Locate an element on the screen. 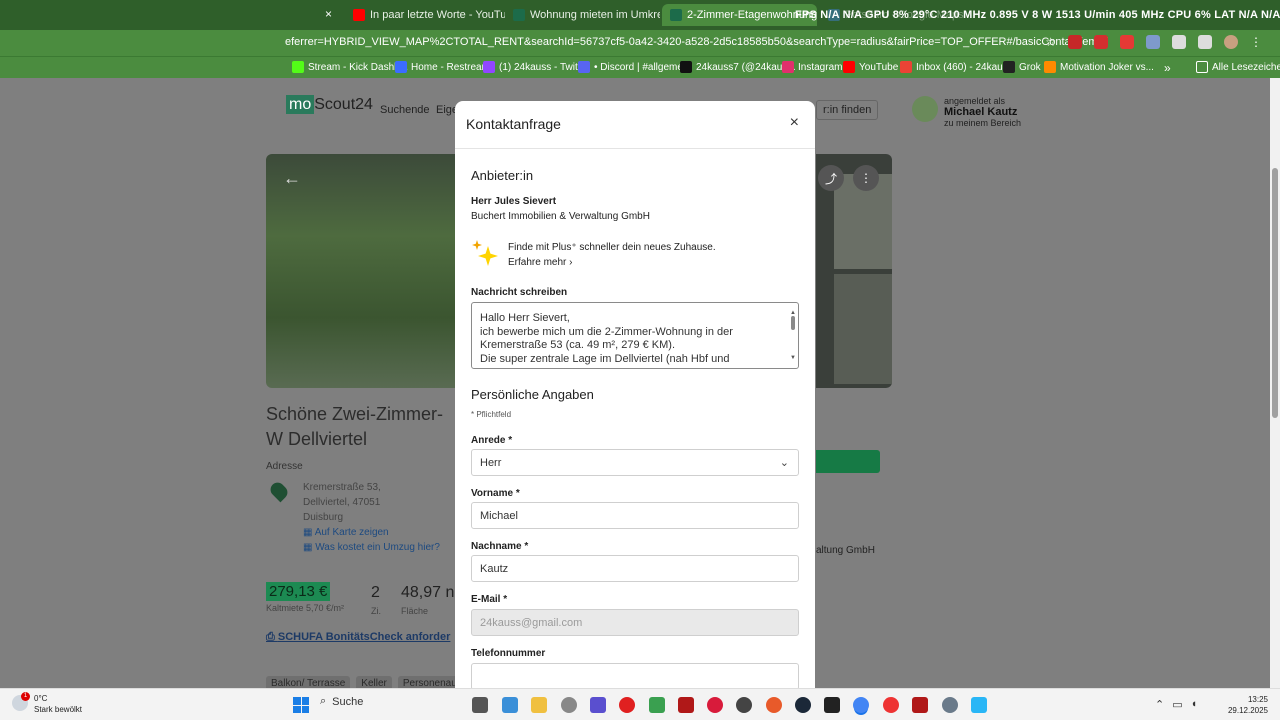 This screenshot has width=1280, height=720. email-input: 24kauss@gmail.com is located at coordinates (635, 622).